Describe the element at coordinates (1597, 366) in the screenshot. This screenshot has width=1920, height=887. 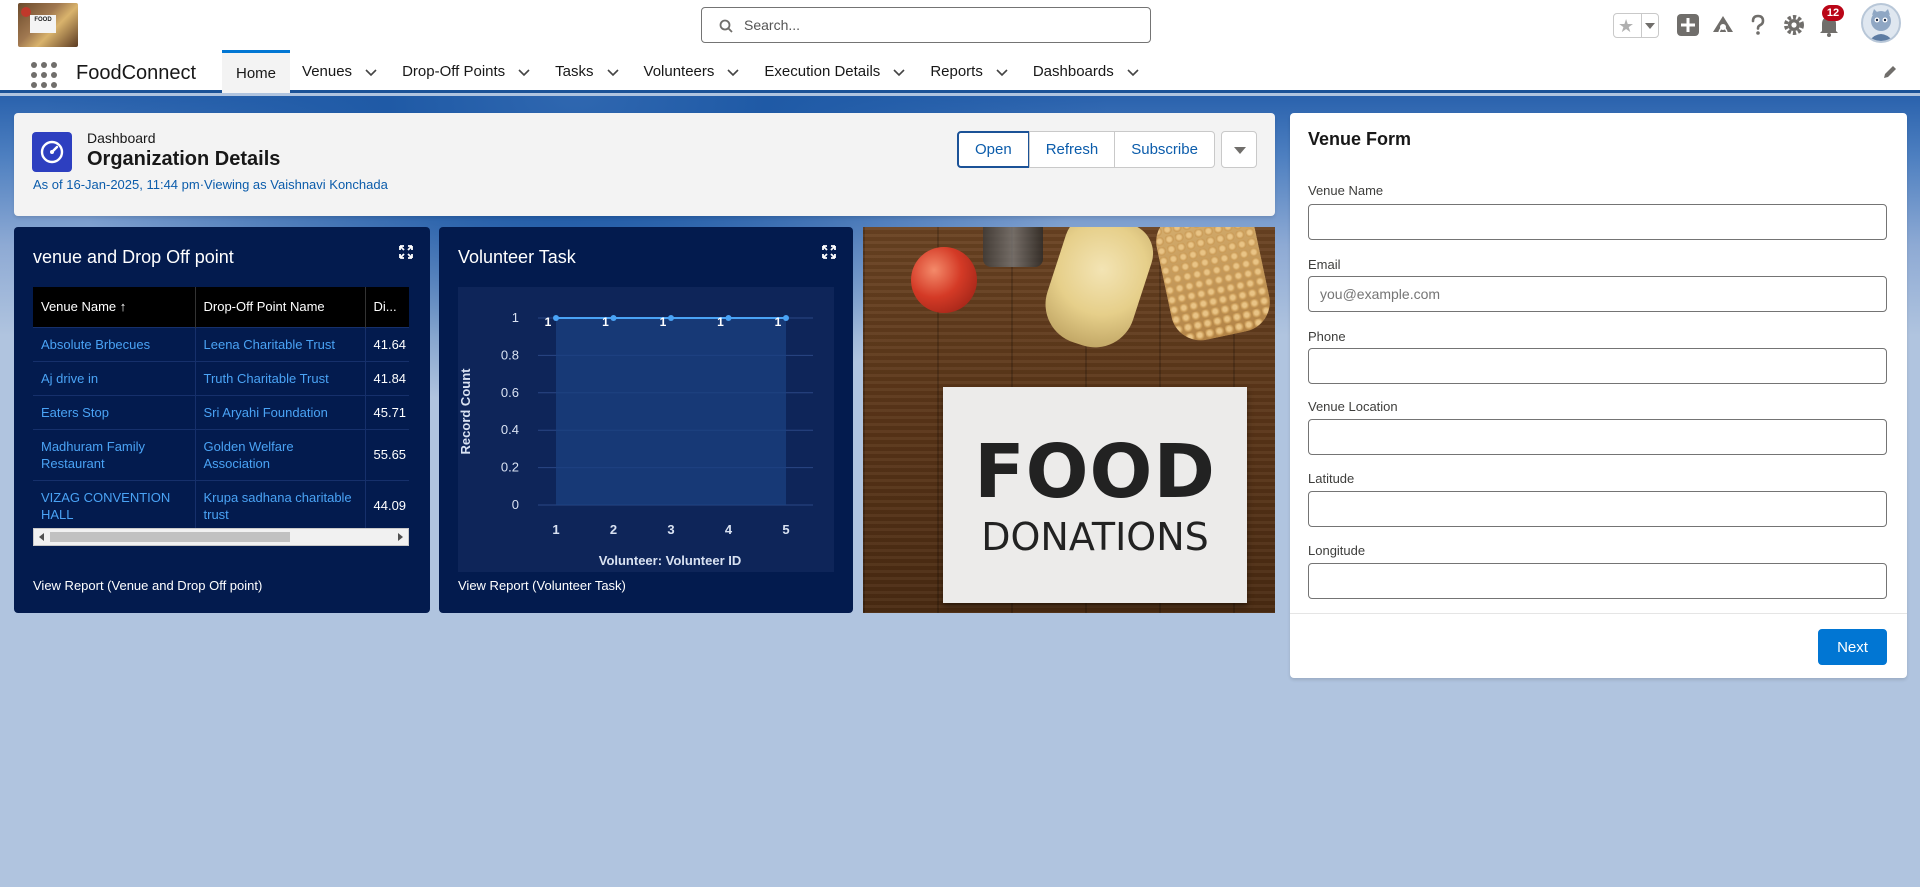
I see `phone-field` at that location.